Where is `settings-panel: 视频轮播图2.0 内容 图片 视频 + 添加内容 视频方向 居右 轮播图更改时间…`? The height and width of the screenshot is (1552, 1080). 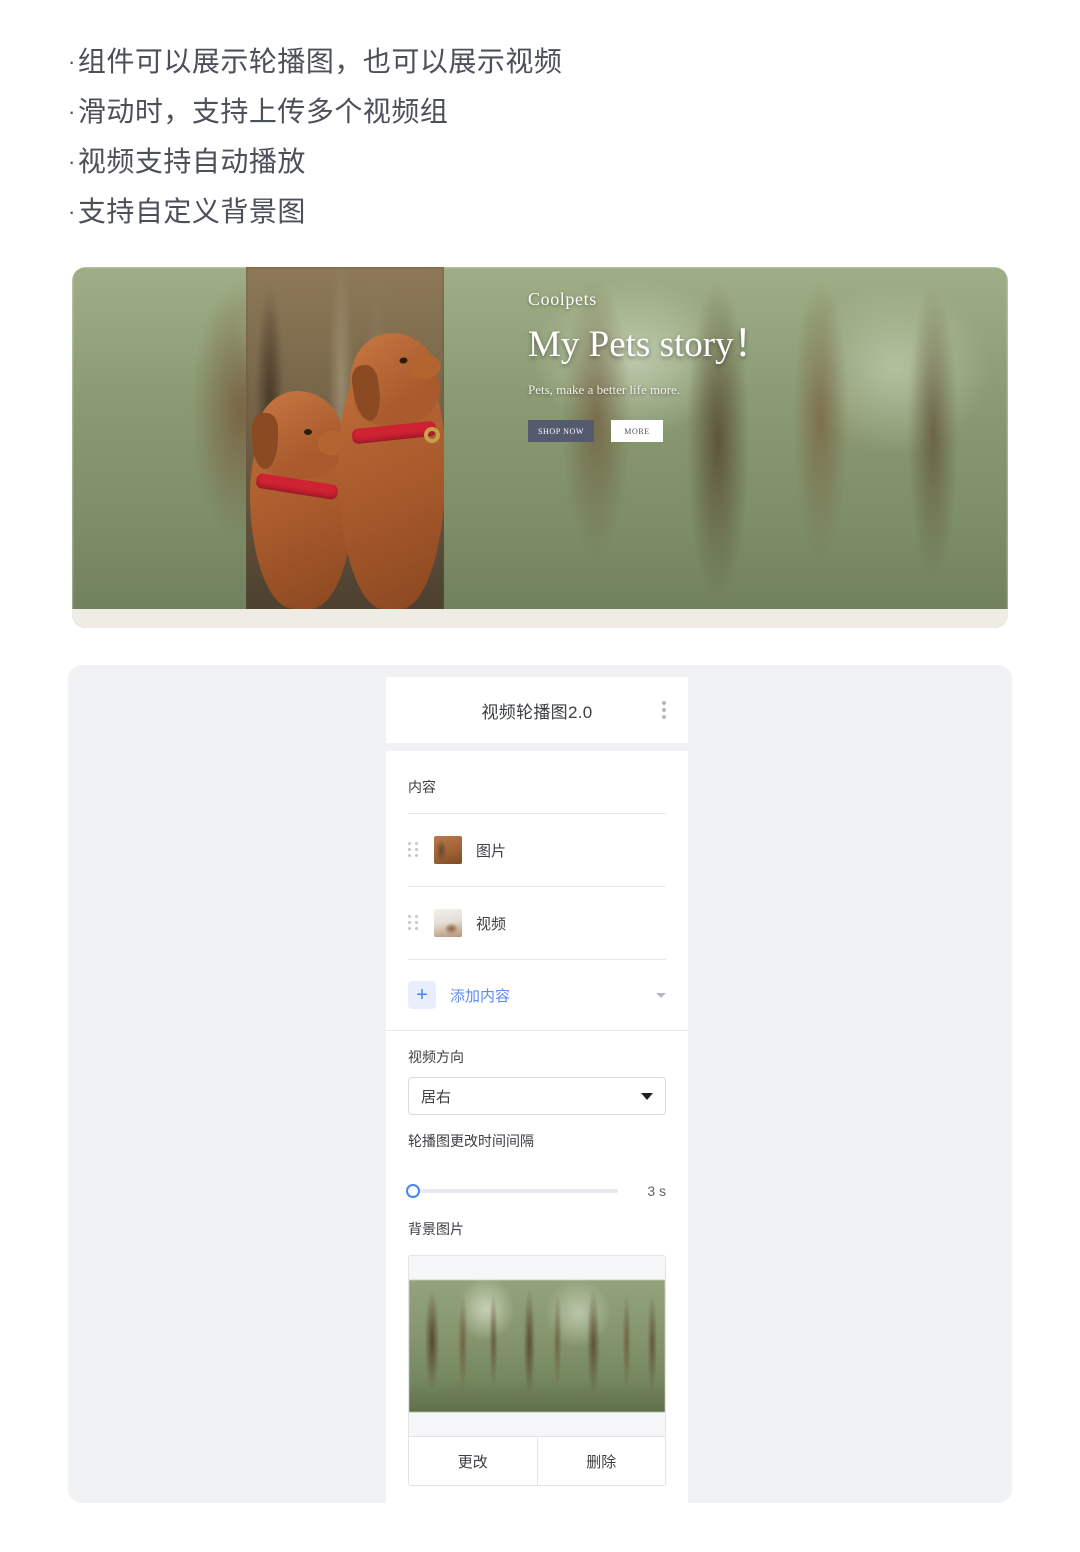
settings-panel: 视频轮播图2.0 内容 图片 视频 + 添加内容 视频方向 居右 轮播图更改时间… is located at coordinates (537, 1090).